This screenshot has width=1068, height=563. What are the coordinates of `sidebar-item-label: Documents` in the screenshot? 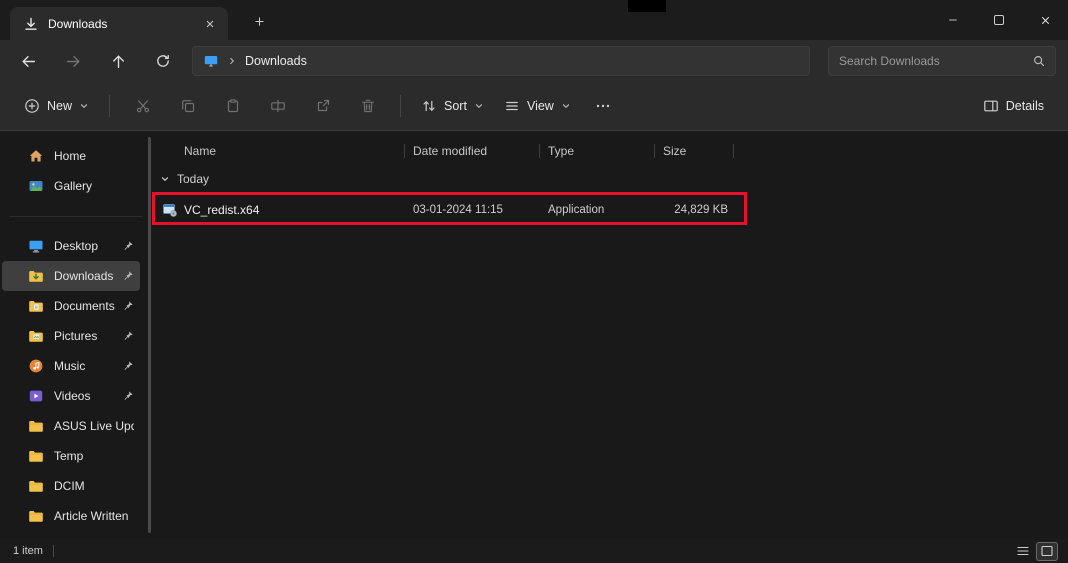 It's located at (84, 306).